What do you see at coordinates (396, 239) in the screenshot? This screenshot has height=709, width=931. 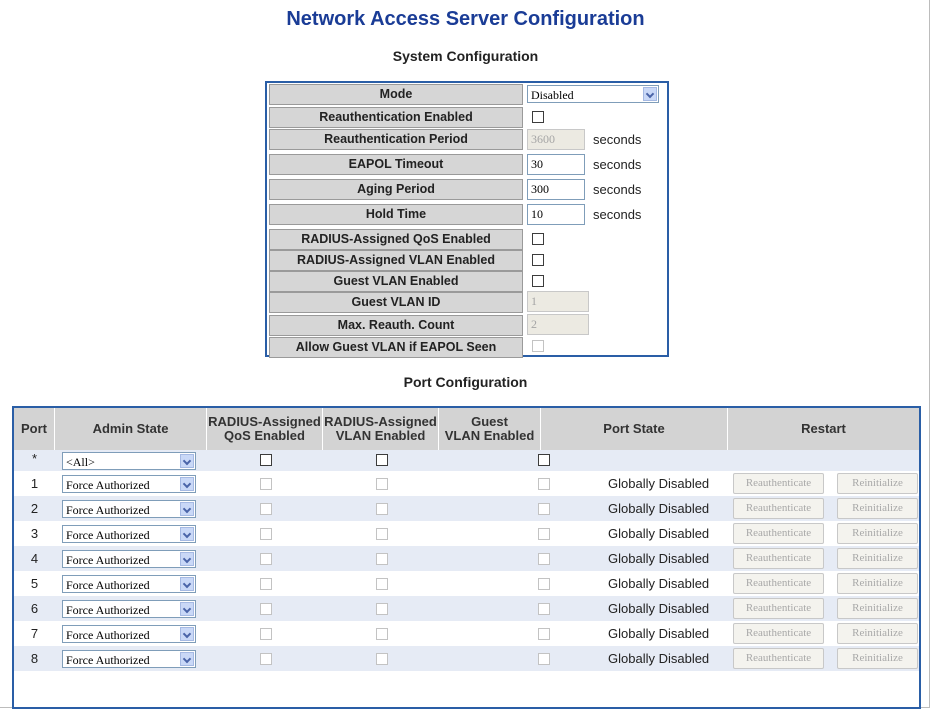 I see `radius-qos-label: RADIUS-Assigned QoS Enabled` at bounding box center [396, 239].